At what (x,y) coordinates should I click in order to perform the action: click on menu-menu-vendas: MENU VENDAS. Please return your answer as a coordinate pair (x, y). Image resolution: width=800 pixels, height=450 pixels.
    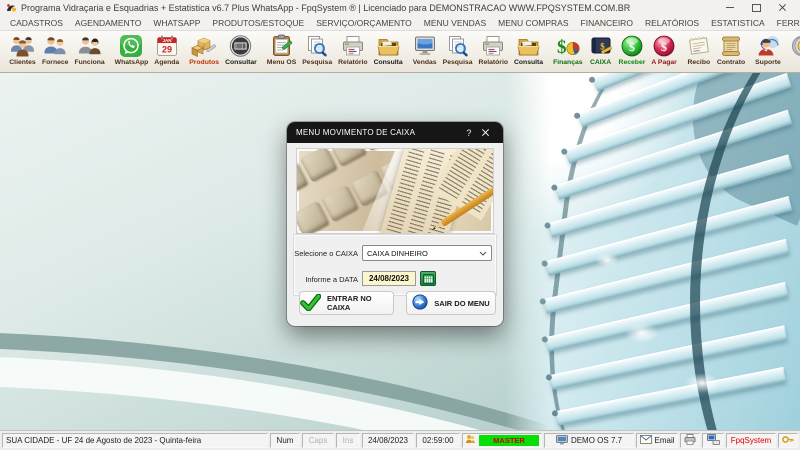
    Looking at the image, I should click on (455, 23).